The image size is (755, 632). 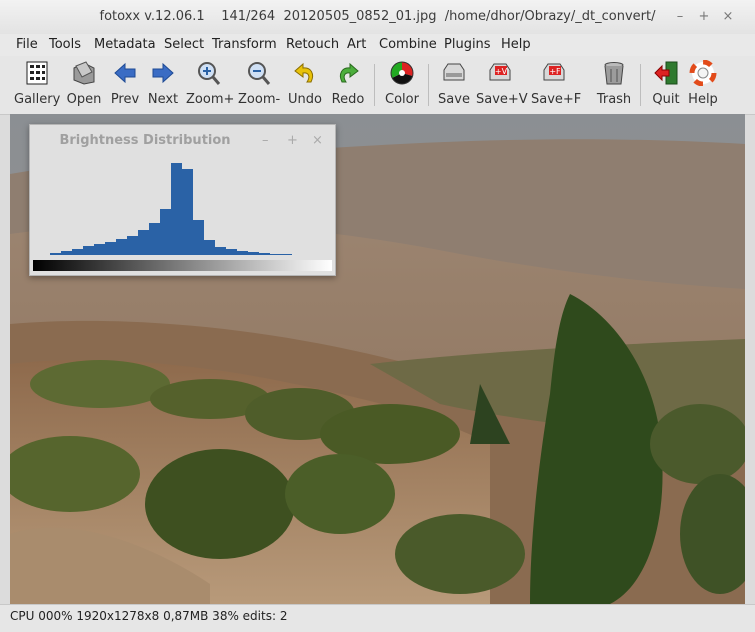 What do you see at coordinates (292, 140) in the screenshot?
I see `histogram-maximize-button: +` at bounding box center [292, 140].